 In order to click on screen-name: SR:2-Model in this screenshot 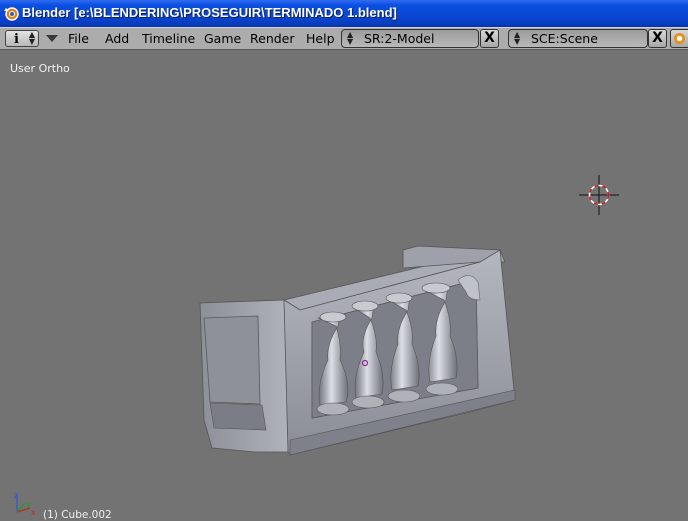, I will do `click(399, 38)`.